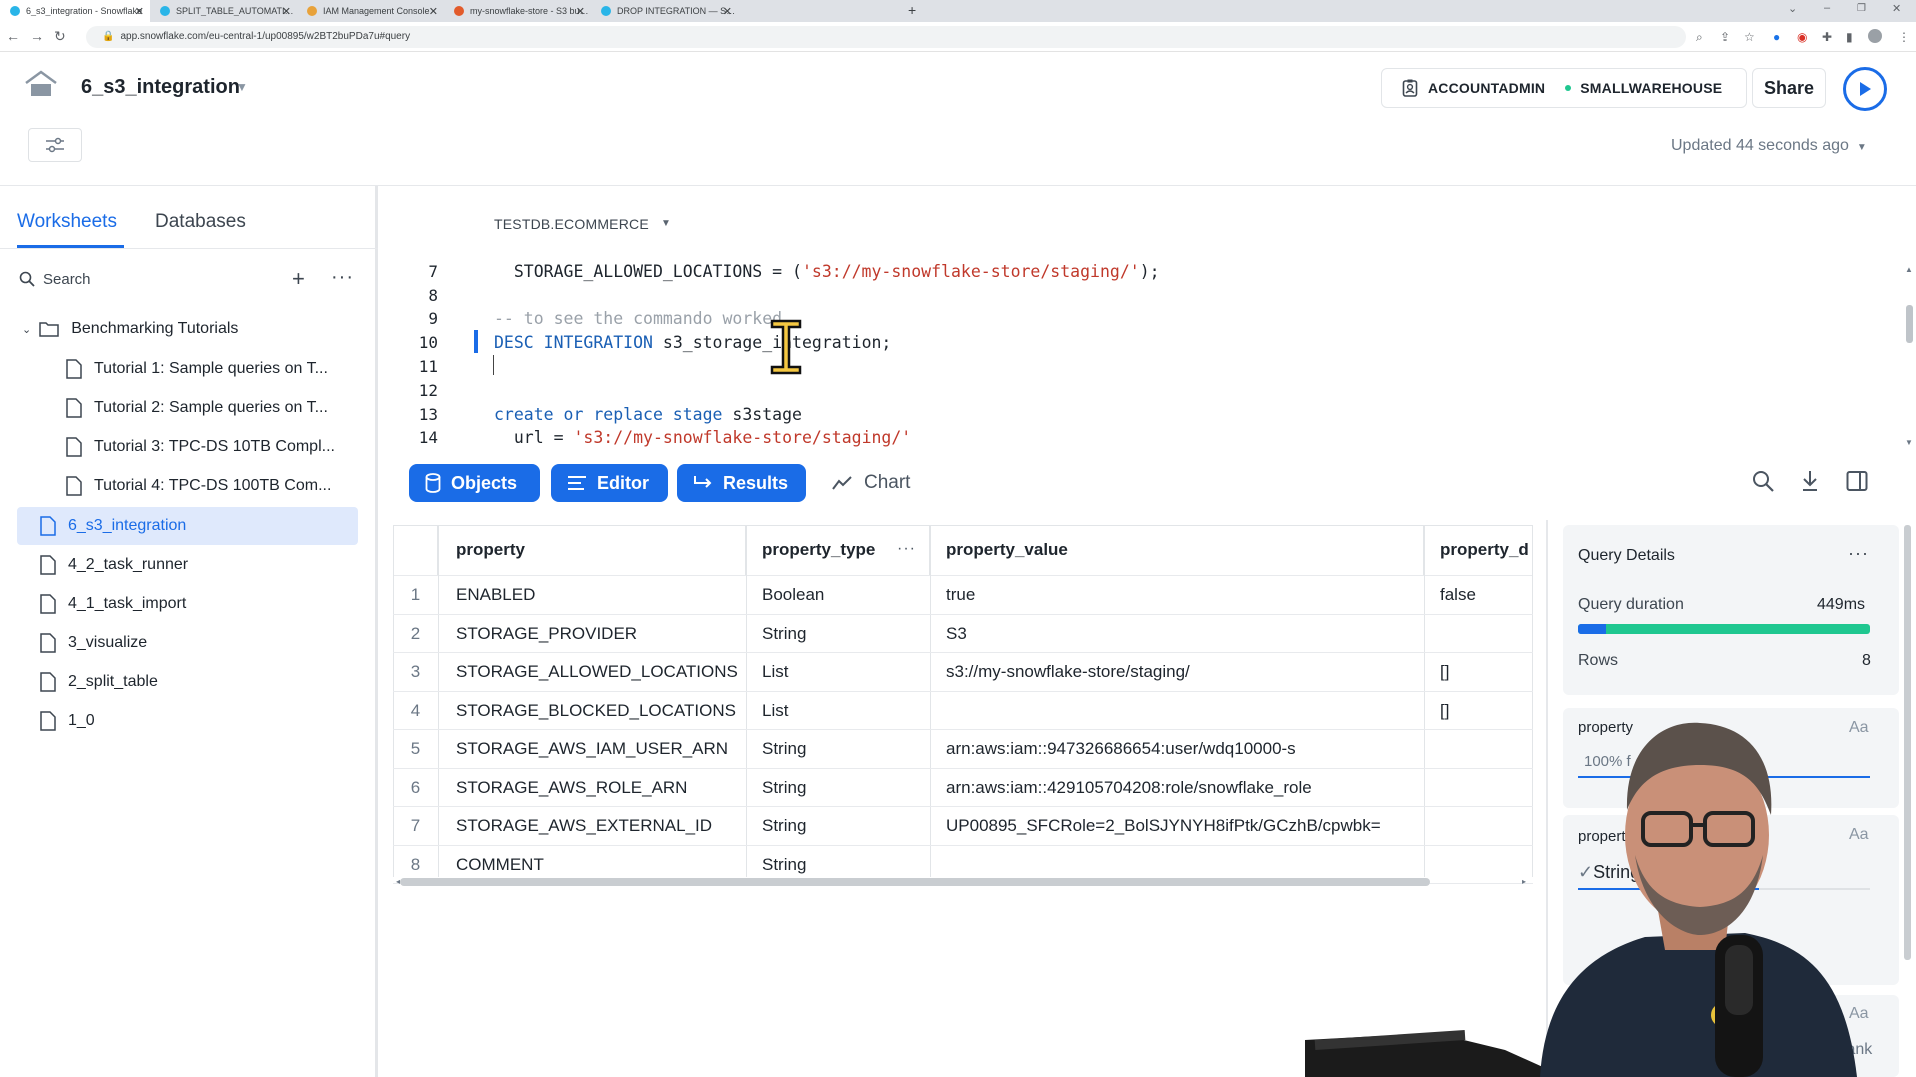  I want to click on cell-property: STORAGE_AWS_IAM_USER_ARN, so click(601, 749).